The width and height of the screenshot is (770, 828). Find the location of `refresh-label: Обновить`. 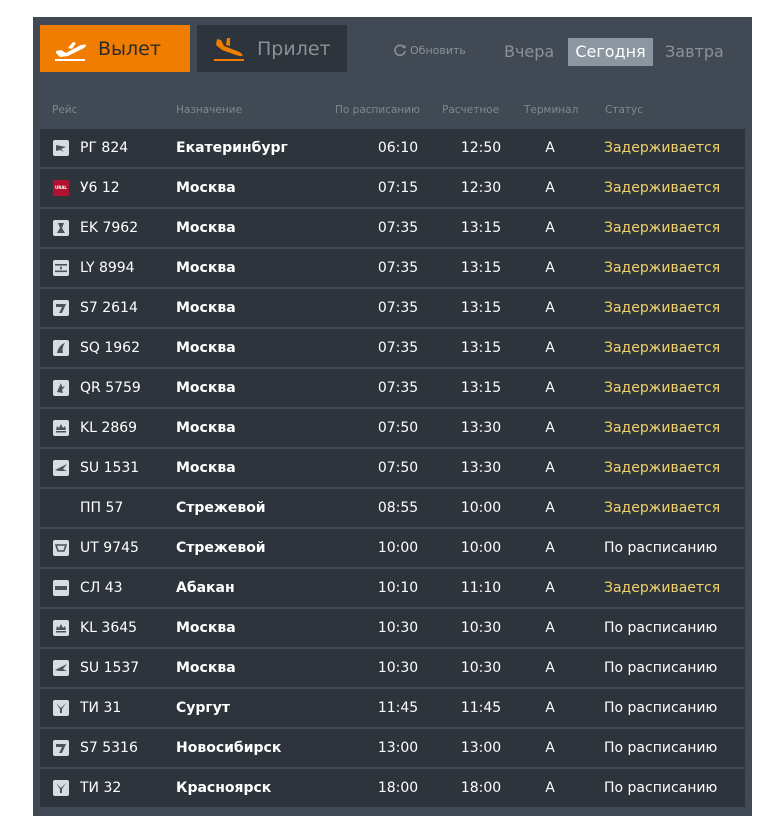

refresh-label: Обновить is located at coordinates (438, 50).